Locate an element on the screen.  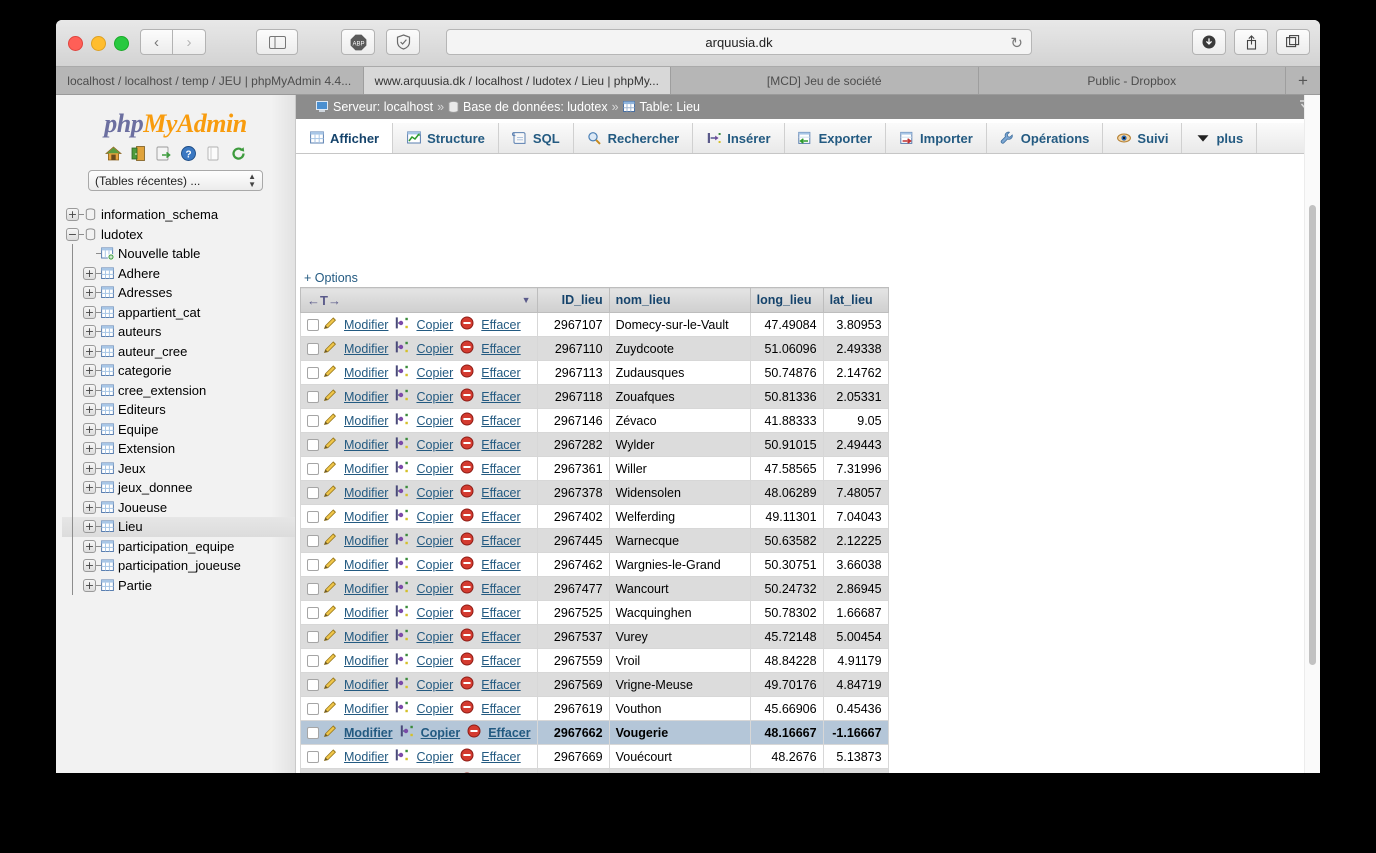
breadcrumb-database: Base de données: ludotex is located at coordinates (535, 107).